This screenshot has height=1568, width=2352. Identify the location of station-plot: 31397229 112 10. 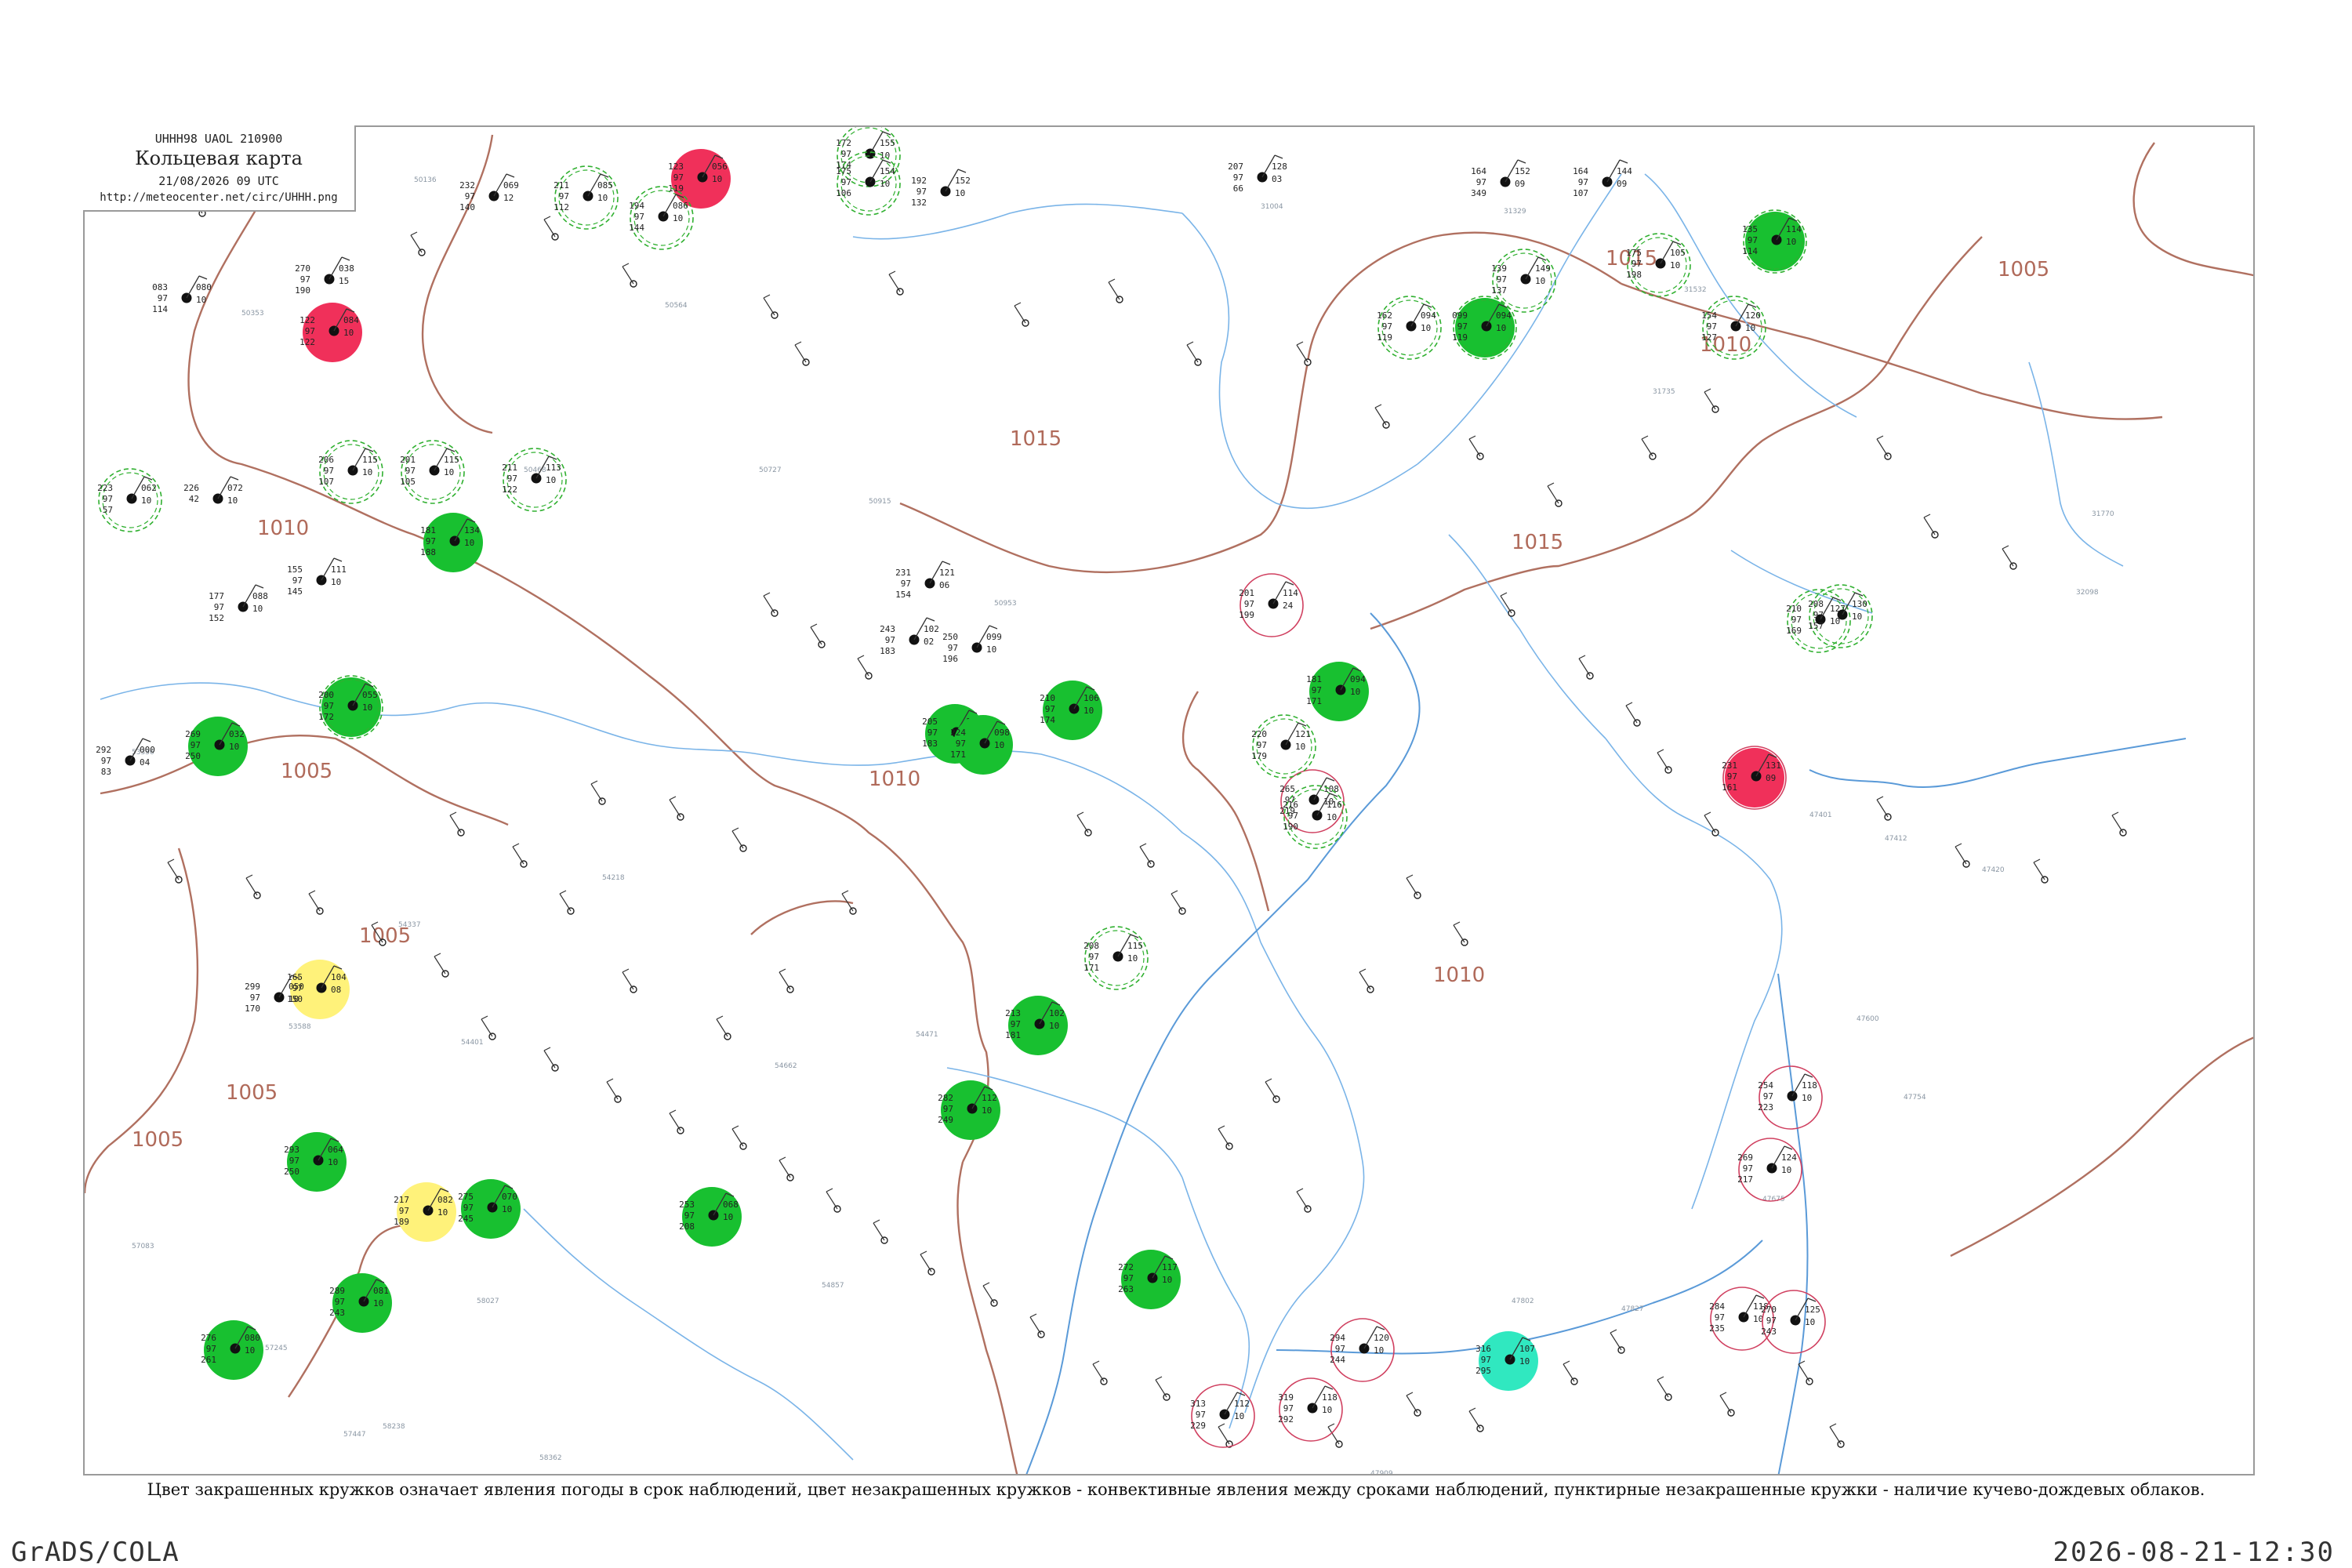
(1222, 1416).